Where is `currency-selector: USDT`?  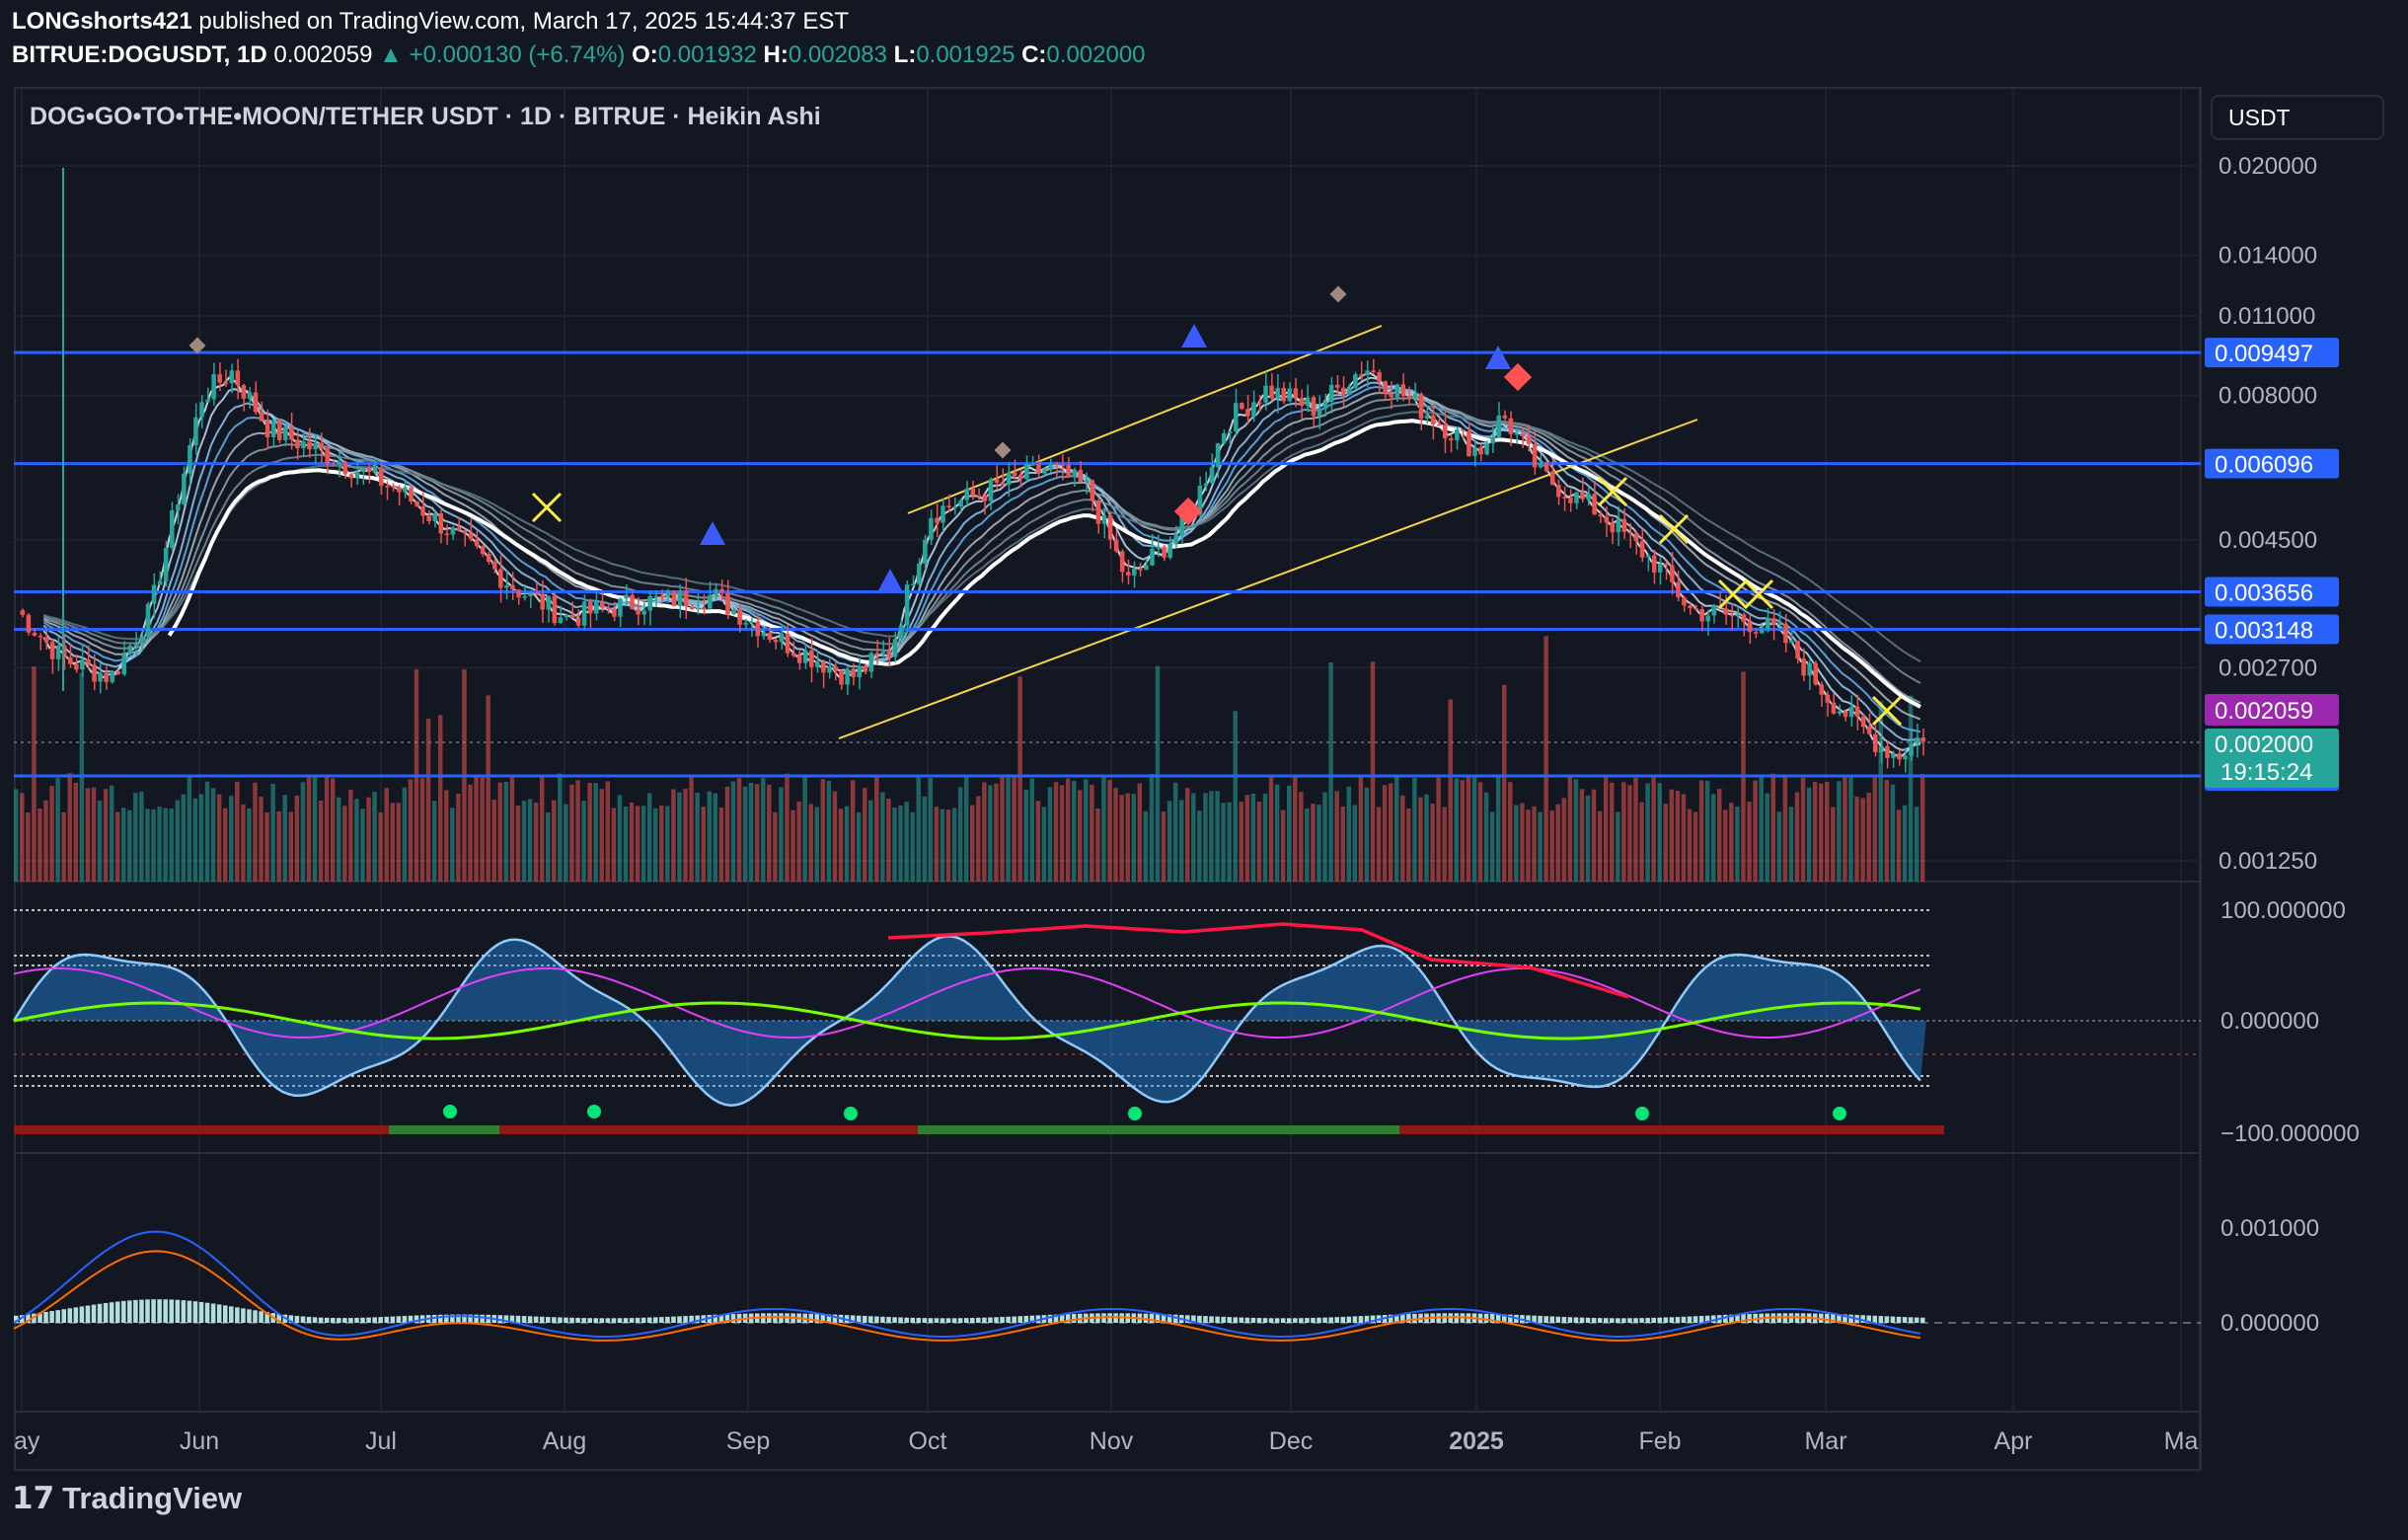 currency-selector: USDT is located at coordinates (2298, 117).